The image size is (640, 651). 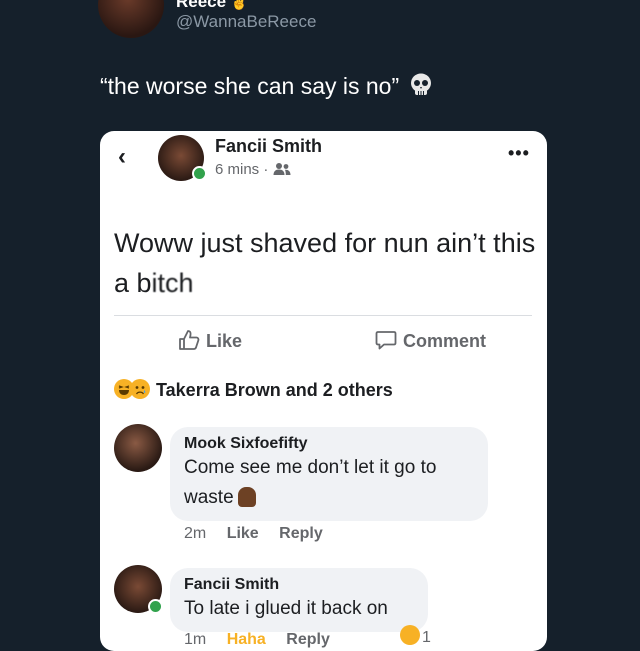 I want to click on comment-text: Come see me don’t let it go to waste, so click(x=329, y=483).